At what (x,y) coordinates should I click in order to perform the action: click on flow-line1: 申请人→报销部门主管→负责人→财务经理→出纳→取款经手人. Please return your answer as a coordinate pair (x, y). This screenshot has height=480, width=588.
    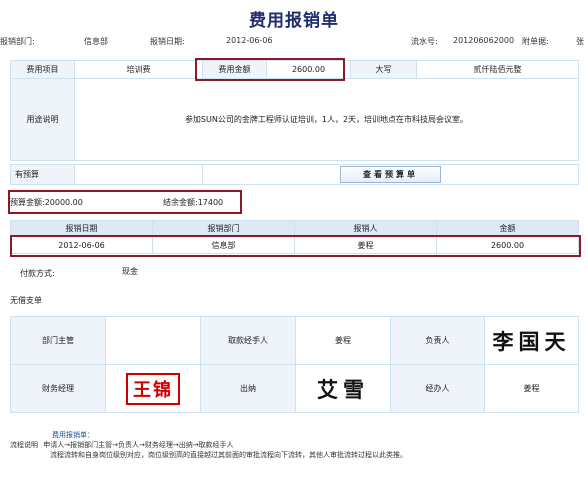
    Looking at the image, I should click on (138, 445).